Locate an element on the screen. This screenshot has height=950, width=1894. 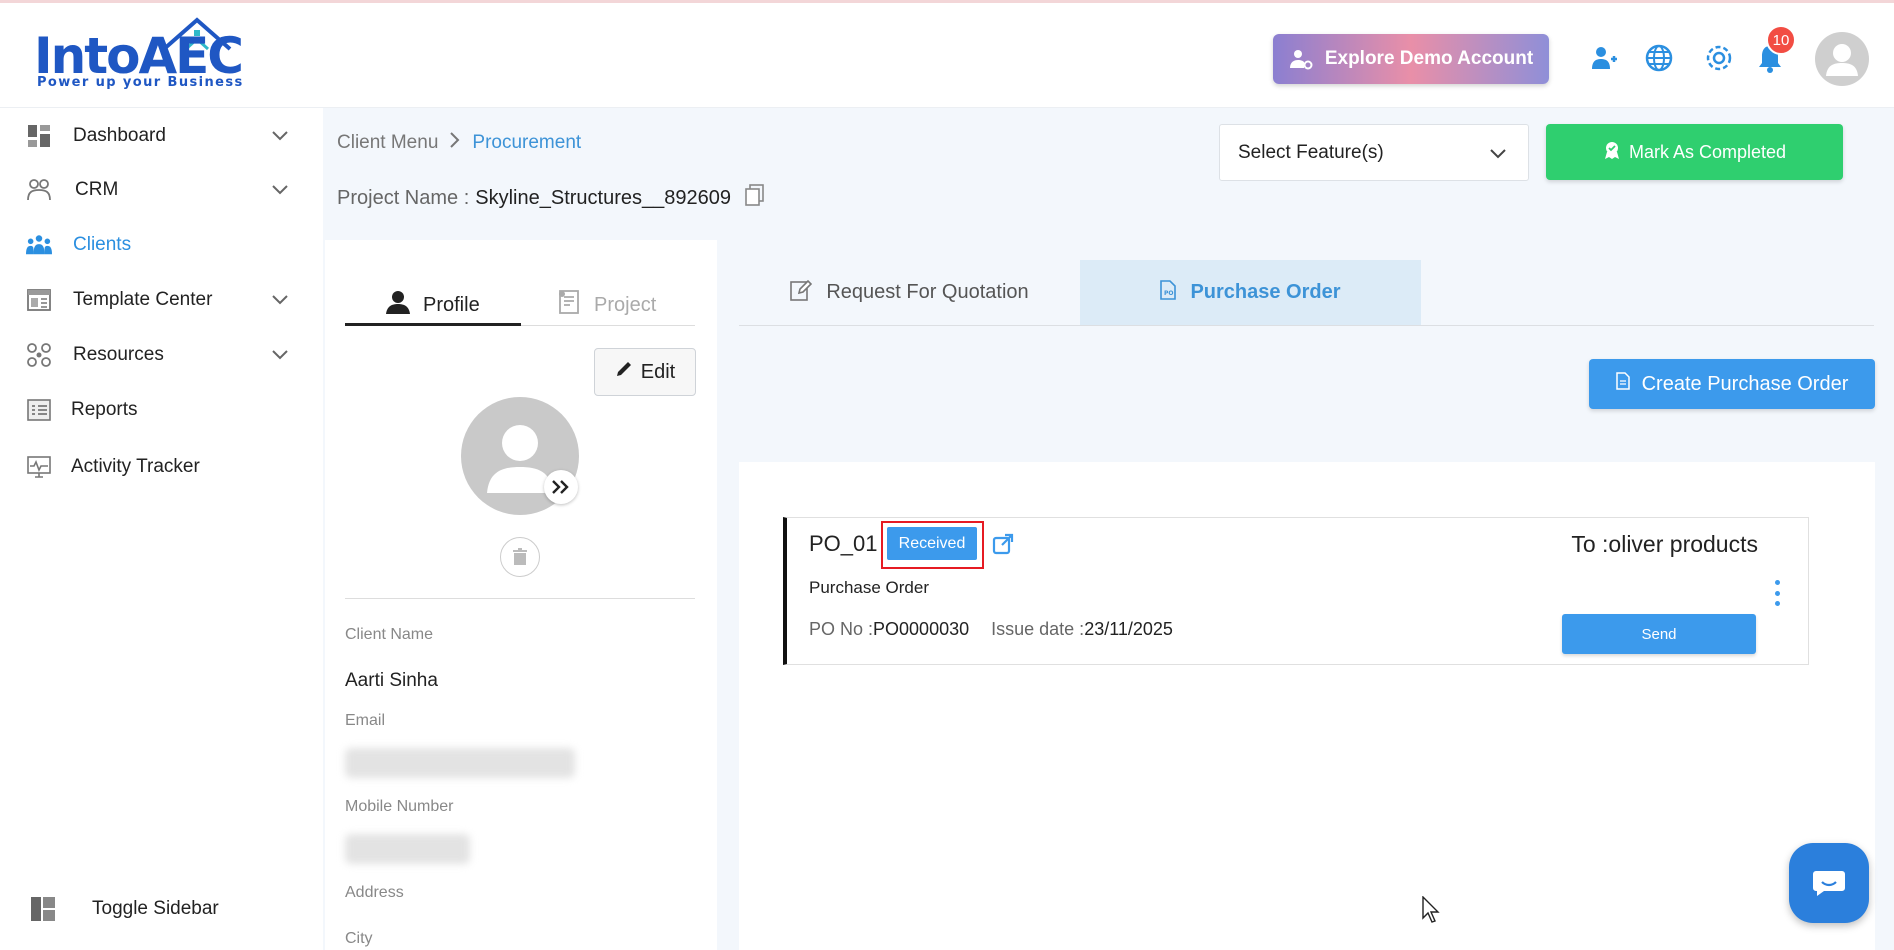
po-to-label: To : is located at coordinates (1590, 544).